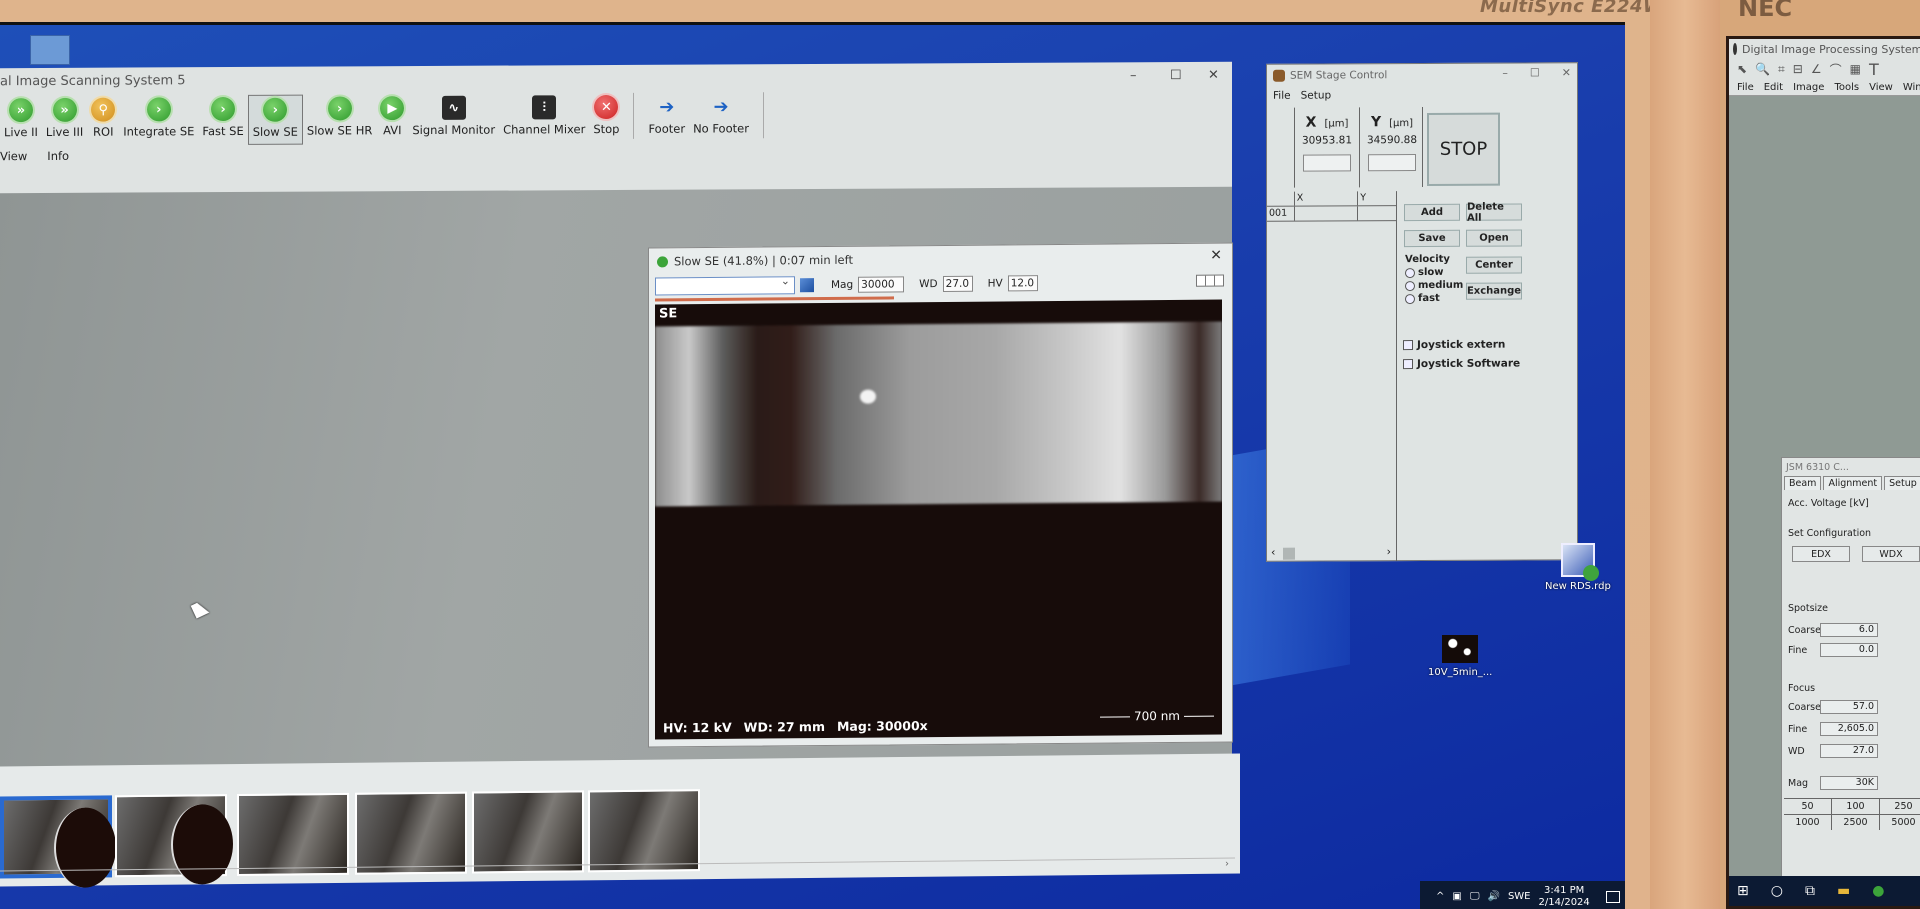  I want to click on layout-toggle-icon, so click(1210, 280).